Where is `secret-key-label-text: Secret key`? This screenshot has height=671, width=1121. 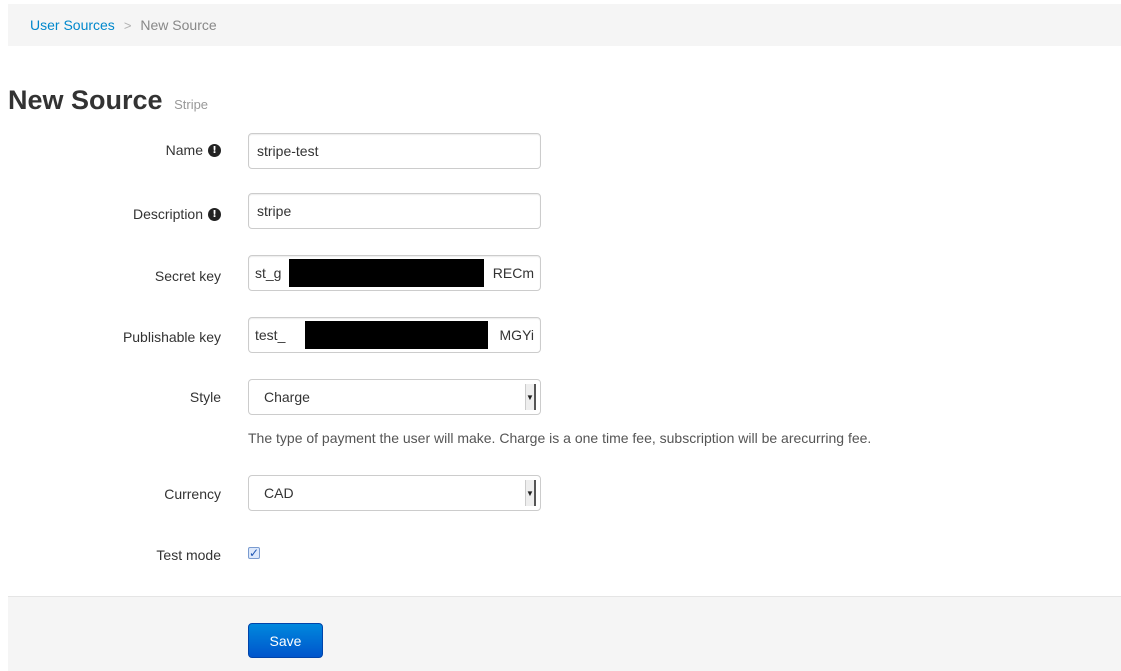 secret-key-label-text: Secret key is located at coordinates (187, 276).